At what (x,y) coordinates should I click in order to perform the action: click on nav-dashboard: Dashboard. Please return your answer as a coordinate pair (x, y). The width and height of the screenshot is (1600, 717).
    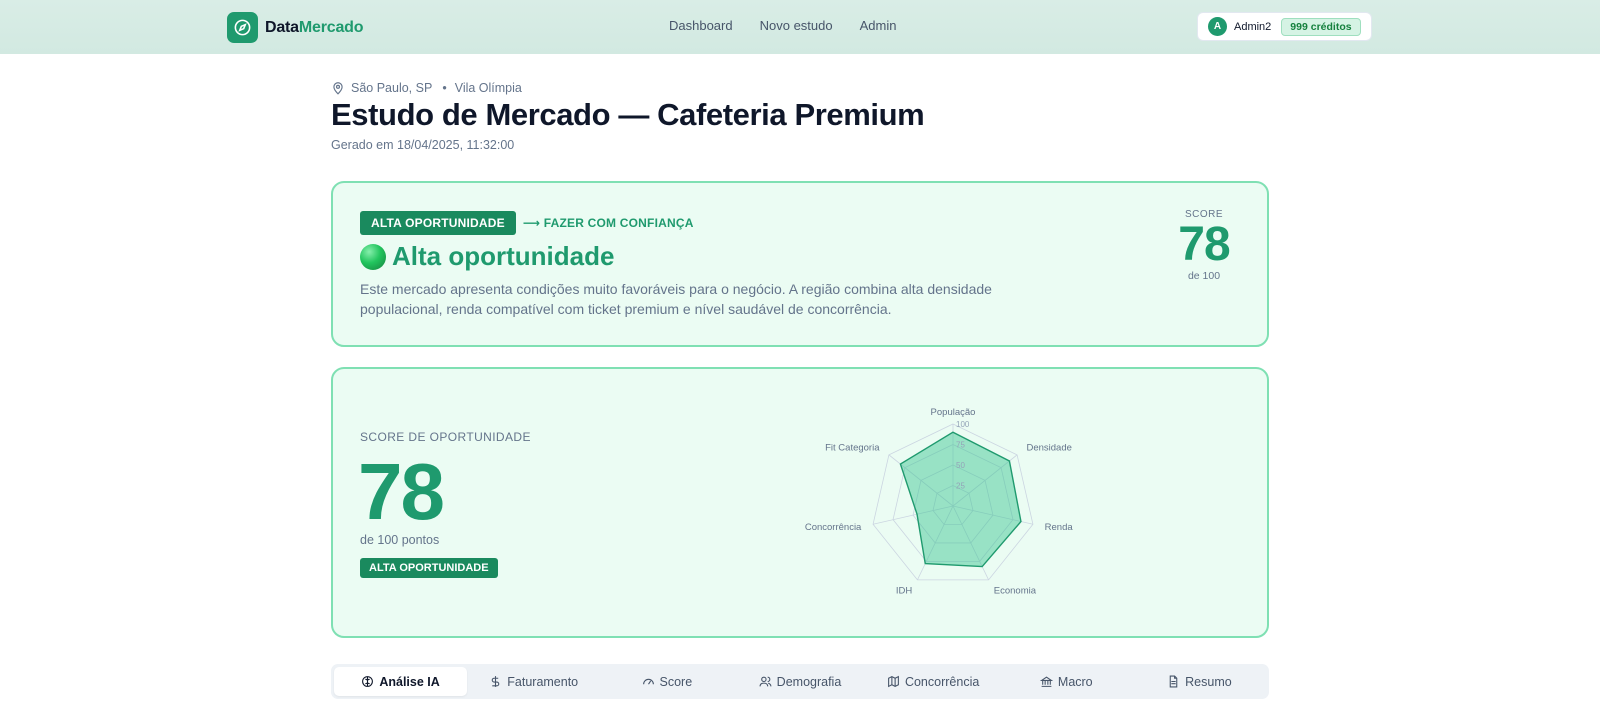
    Looking at the image, I should click on (701, 25).